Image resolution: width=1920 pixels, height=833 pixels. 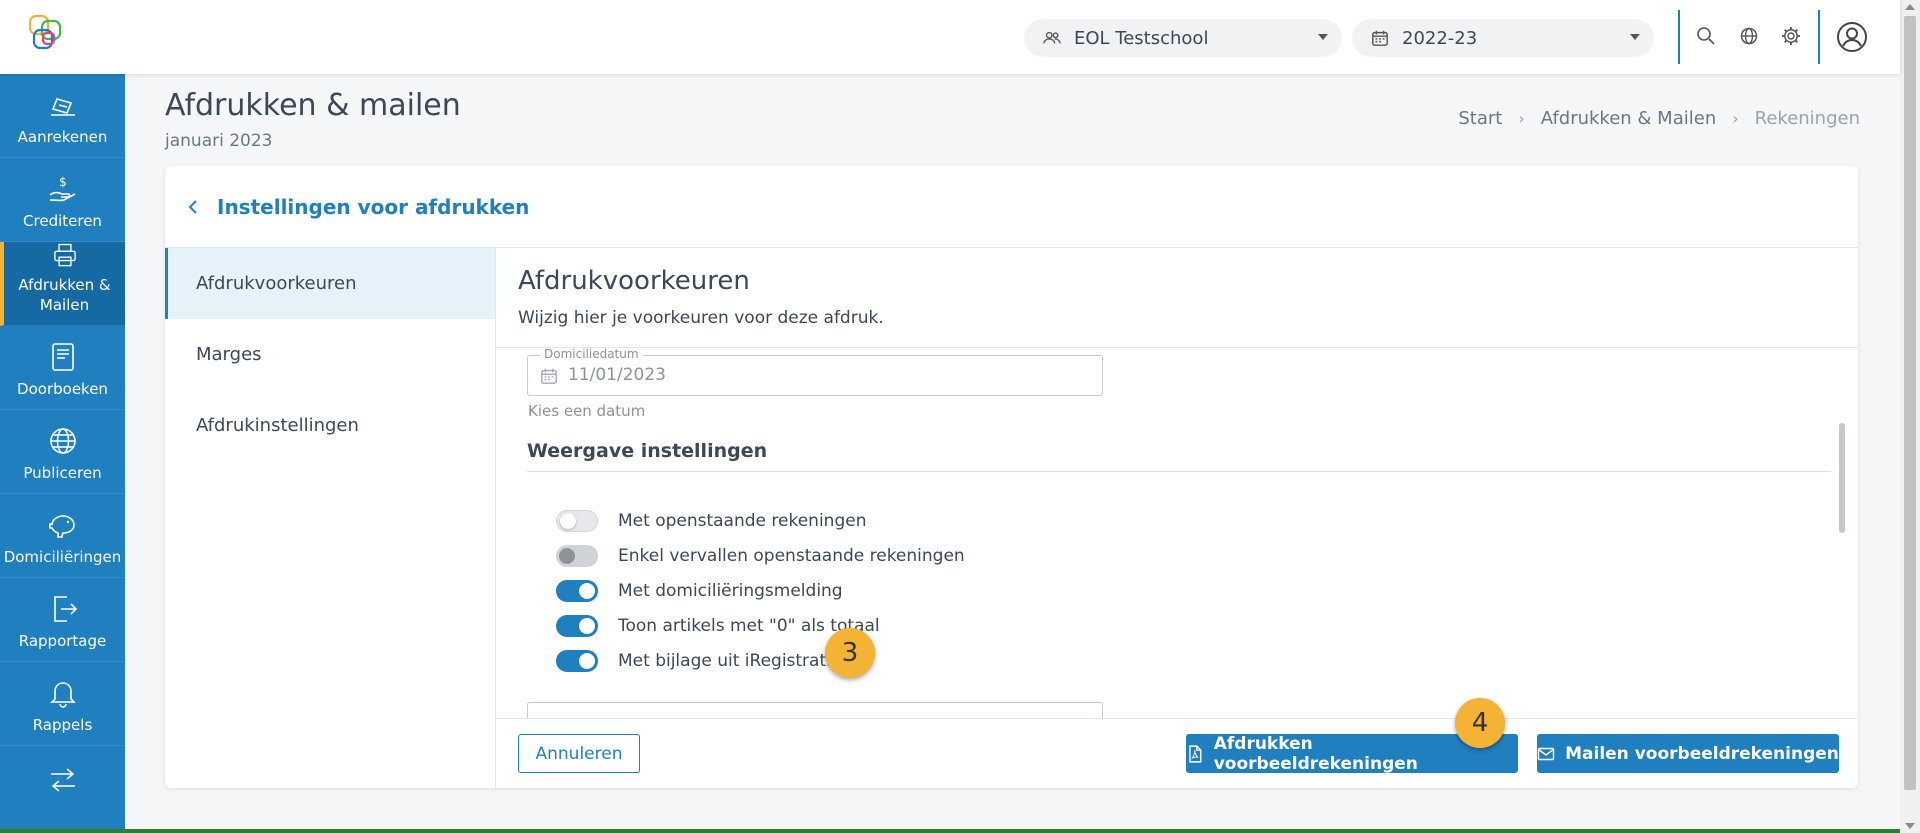 What do you see at coordinates (815, 710) in the screenshot?
I see `text-field` at bounding box center [815, 710].